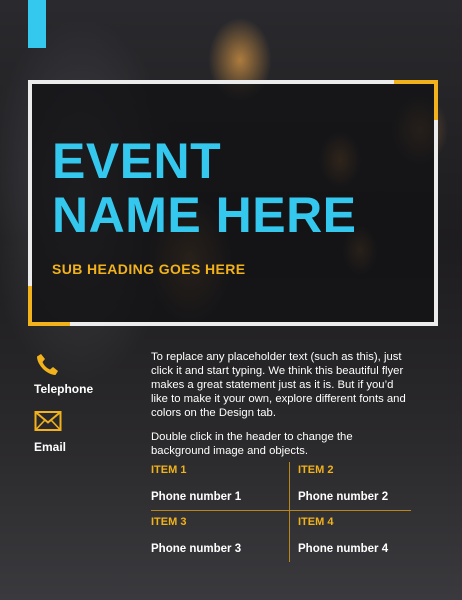  Describe the element at coordinates (242, 215) in the screenshot. I see `event-title-line2: NAME HERE` at that location.